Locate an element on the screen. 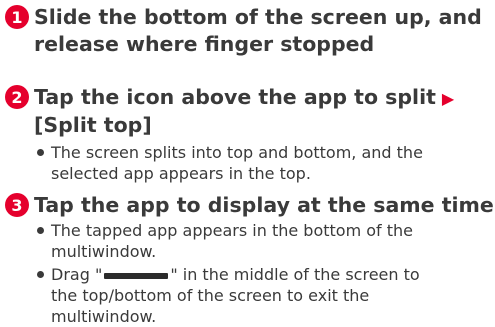 The height and width of the screenshot is (327, 495). divider-handle-icon is located at coordinates (136, 275).